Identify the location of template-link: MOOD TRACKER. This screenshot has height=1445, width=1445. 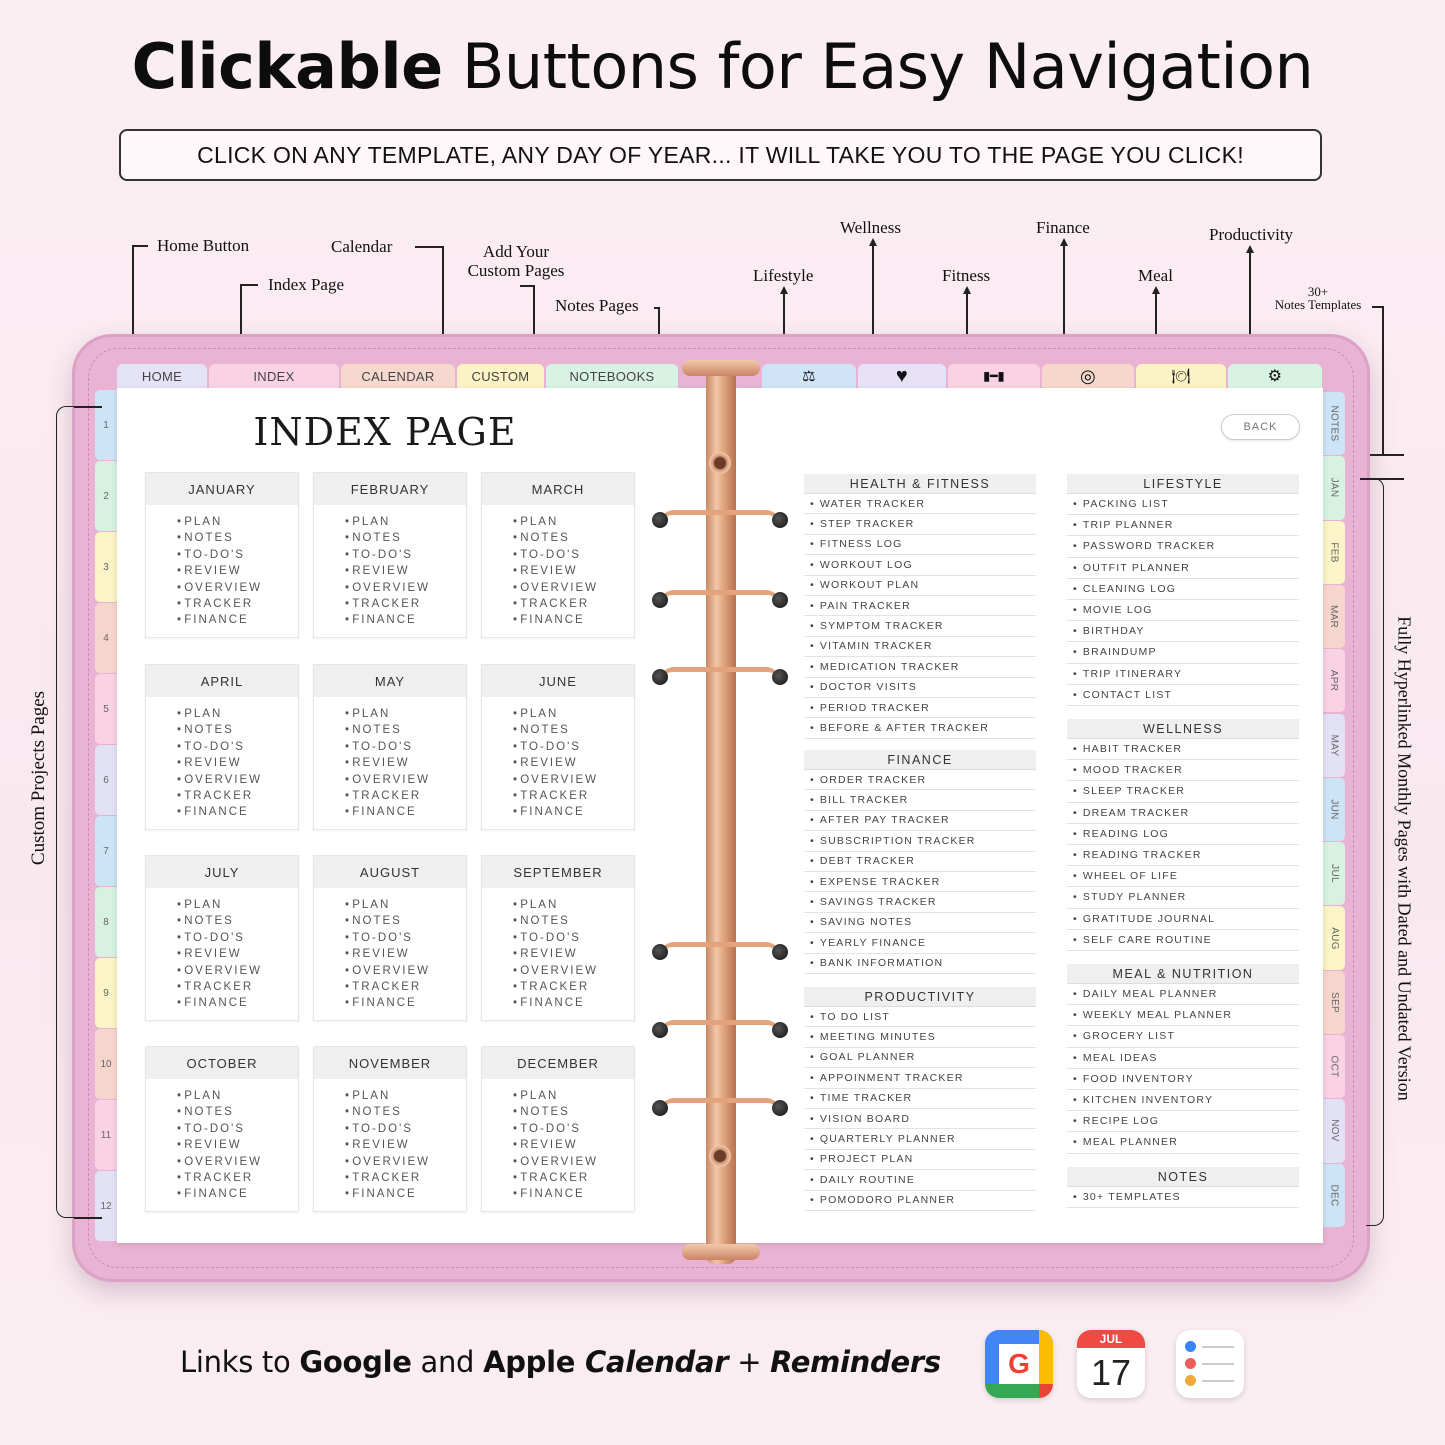
(1183, 771).